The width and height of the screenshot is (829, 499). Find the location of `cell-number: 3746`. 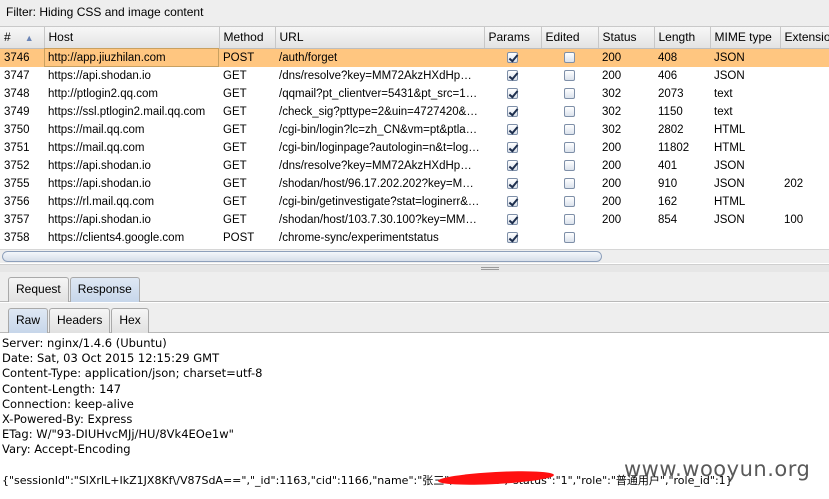

cell-number: 3746 is located at coordinates (22, 57).